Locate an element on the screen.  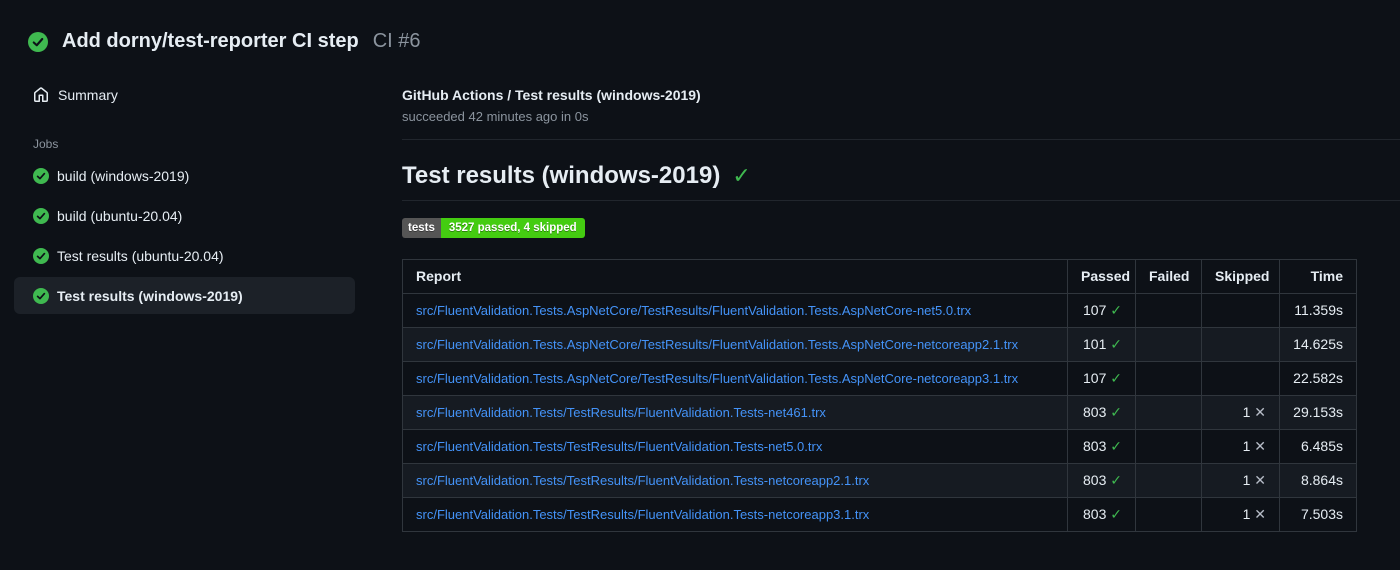
sidebar-item-summary: Summary is located at coordinates (184, 95).